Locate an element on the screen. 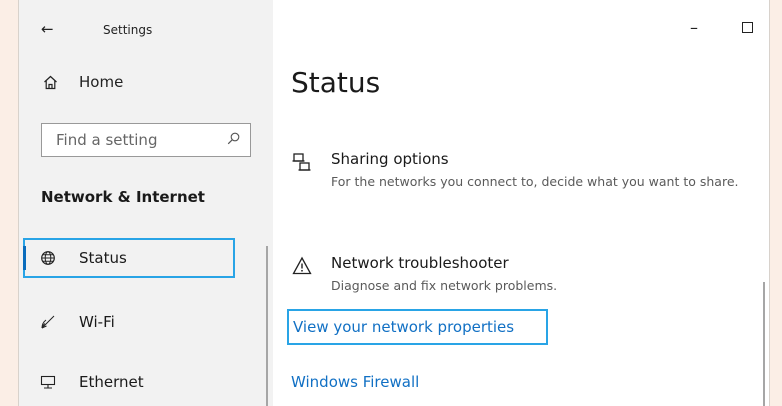  option-title: Sharing options is located at coordinates (390, 159).